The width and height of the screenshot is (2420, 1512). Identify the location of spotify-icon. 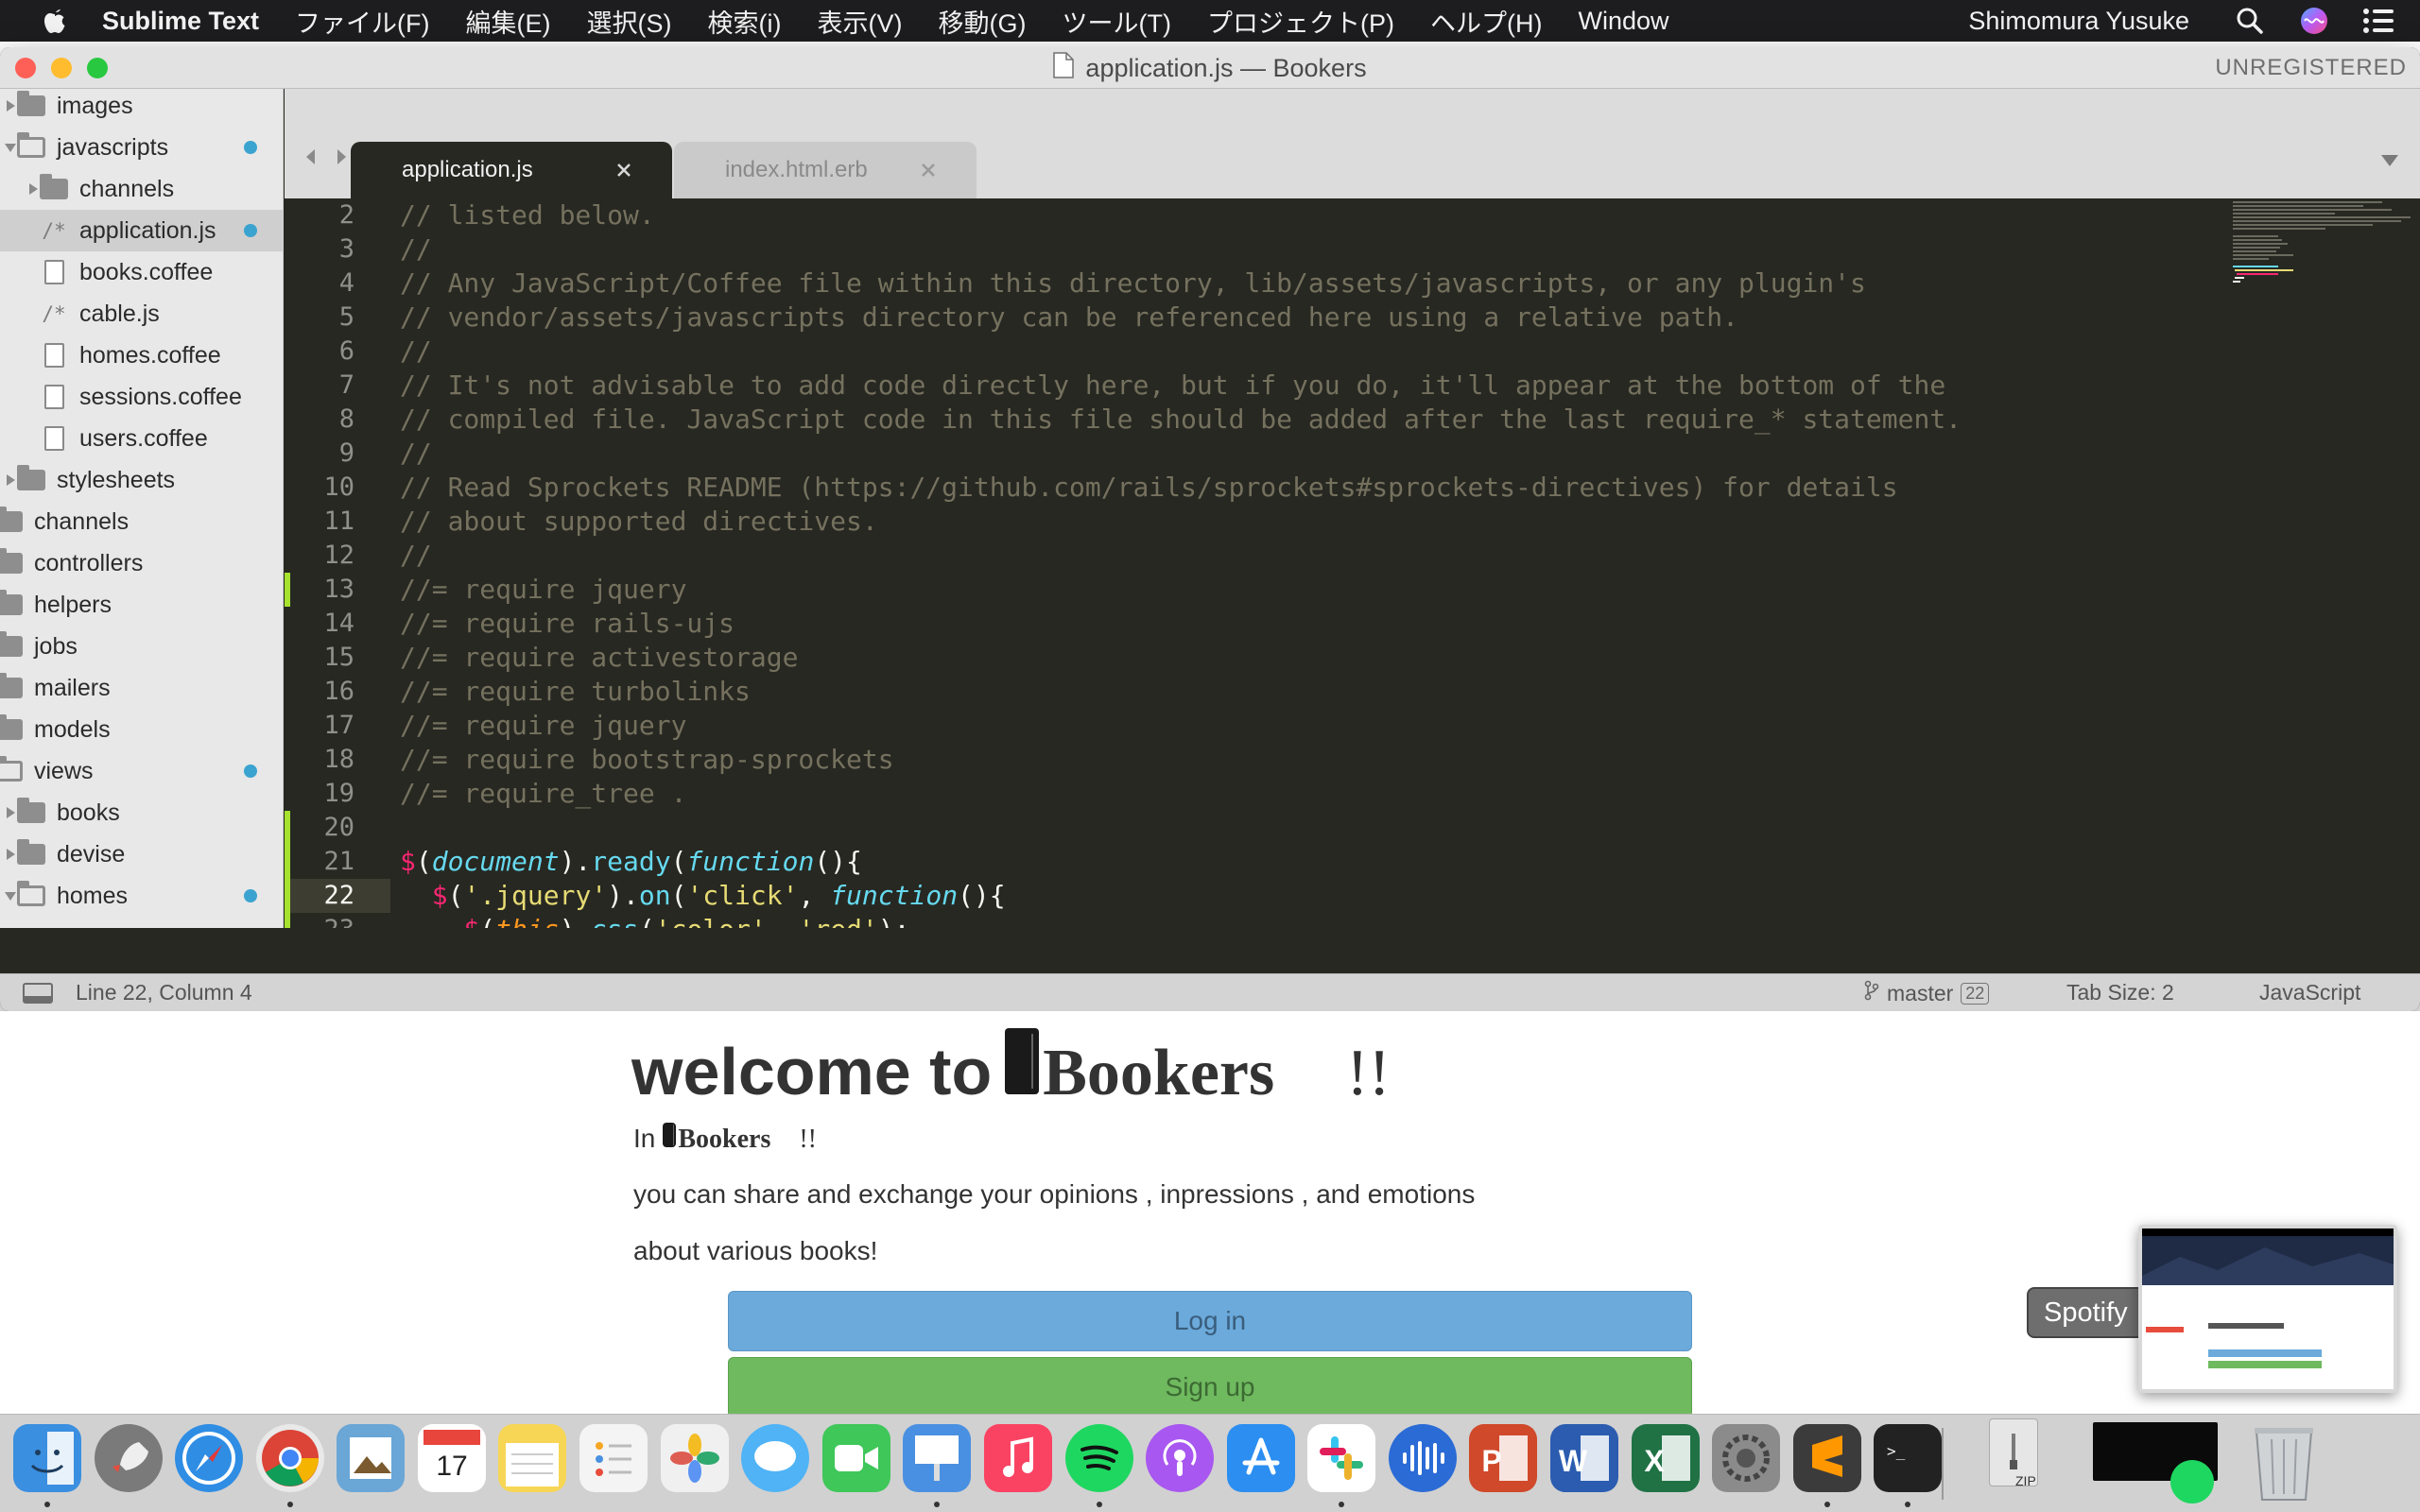
(1099, 1458).